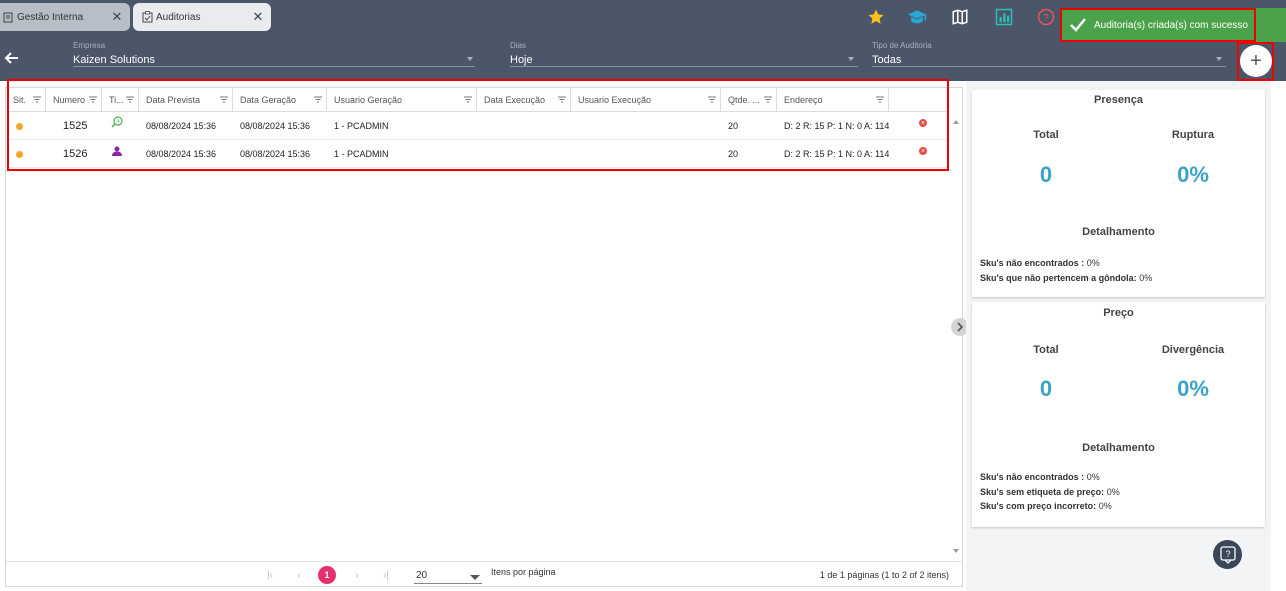 The height and width of the screenshot is (591, 1286). Describe the element at coordinates (960, 327) in the screenshot. I see `chevron-right-icon` at that location.